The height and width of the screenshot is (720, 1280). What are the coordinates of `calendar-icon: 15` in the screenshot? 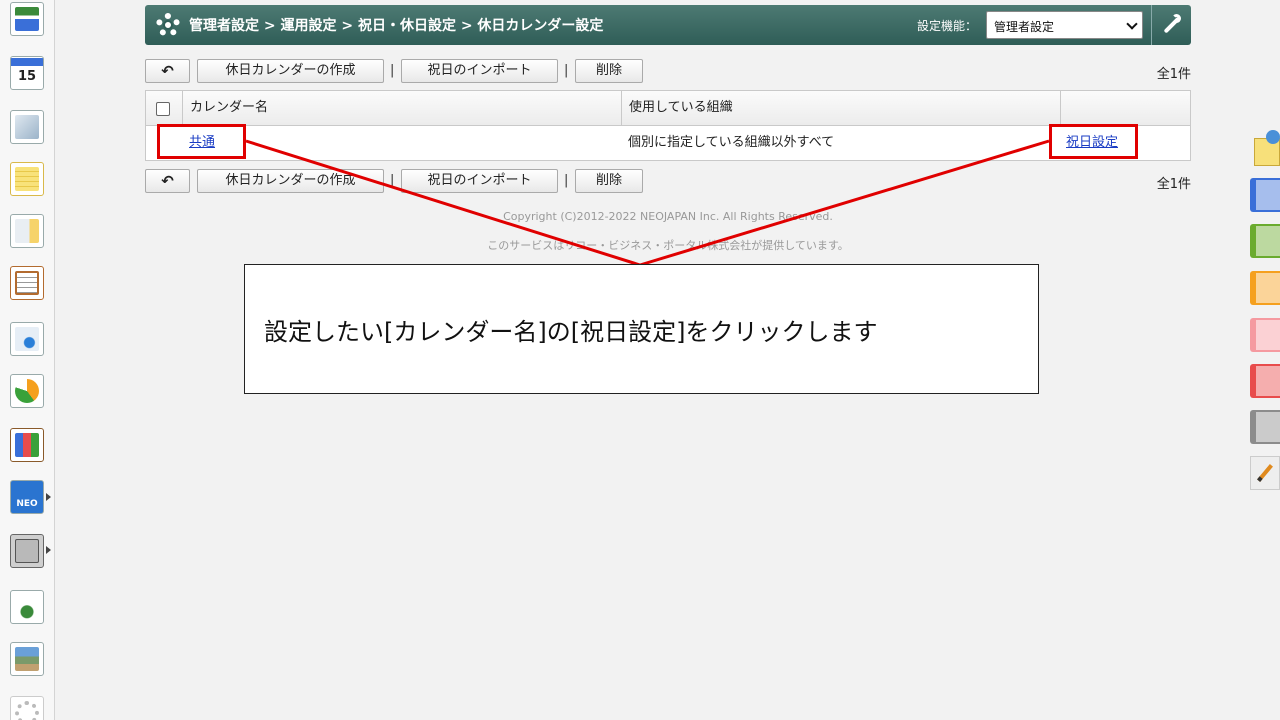 It's located at (27, 73).